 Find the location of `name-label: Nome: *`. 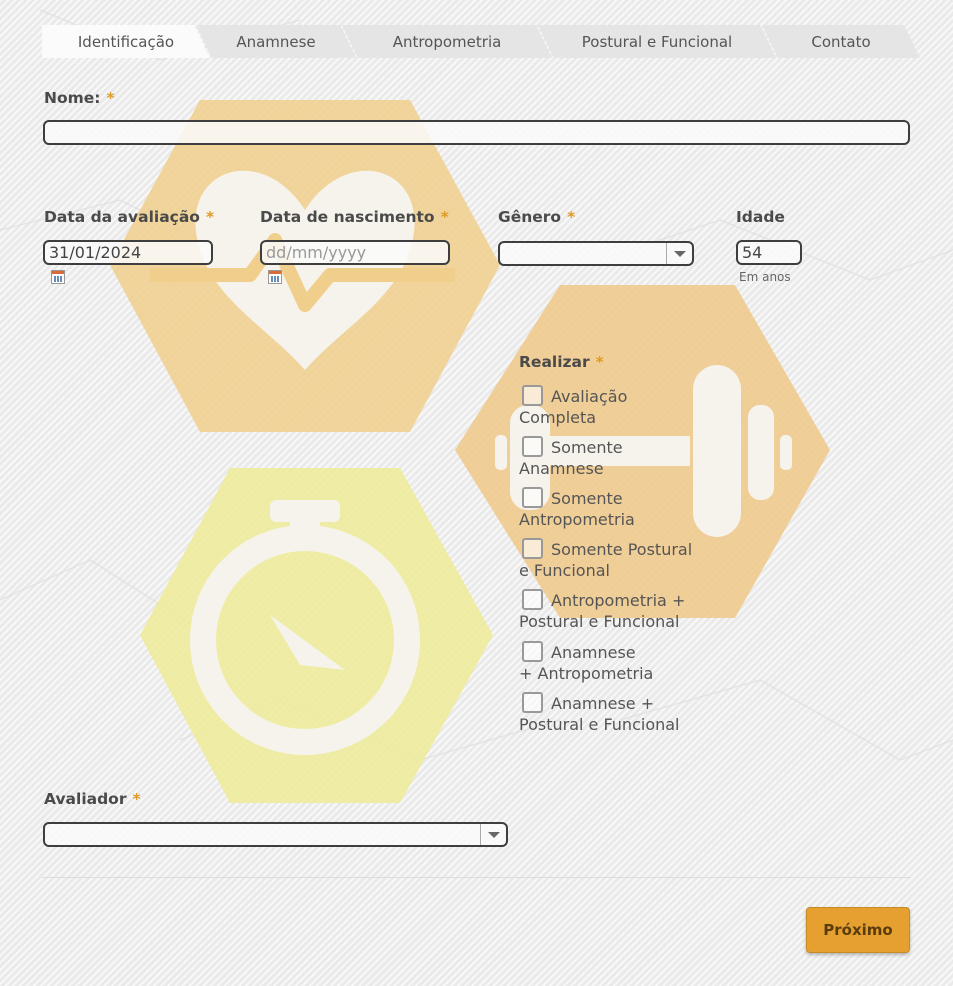

name-label: Nome: * is located at coordinates (79, 98).